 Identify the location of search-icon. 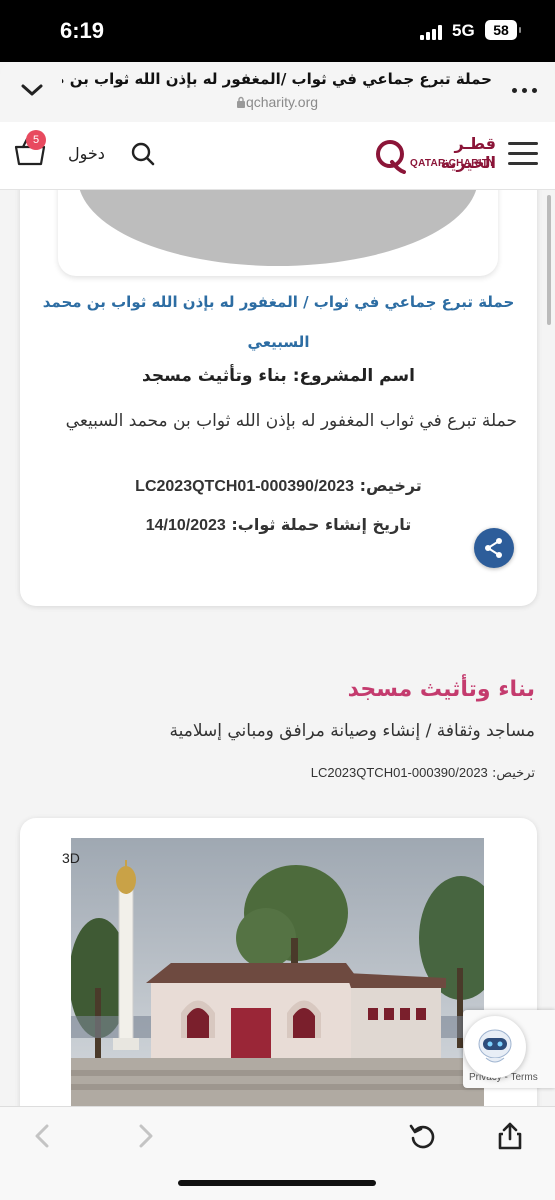
(143, 154).